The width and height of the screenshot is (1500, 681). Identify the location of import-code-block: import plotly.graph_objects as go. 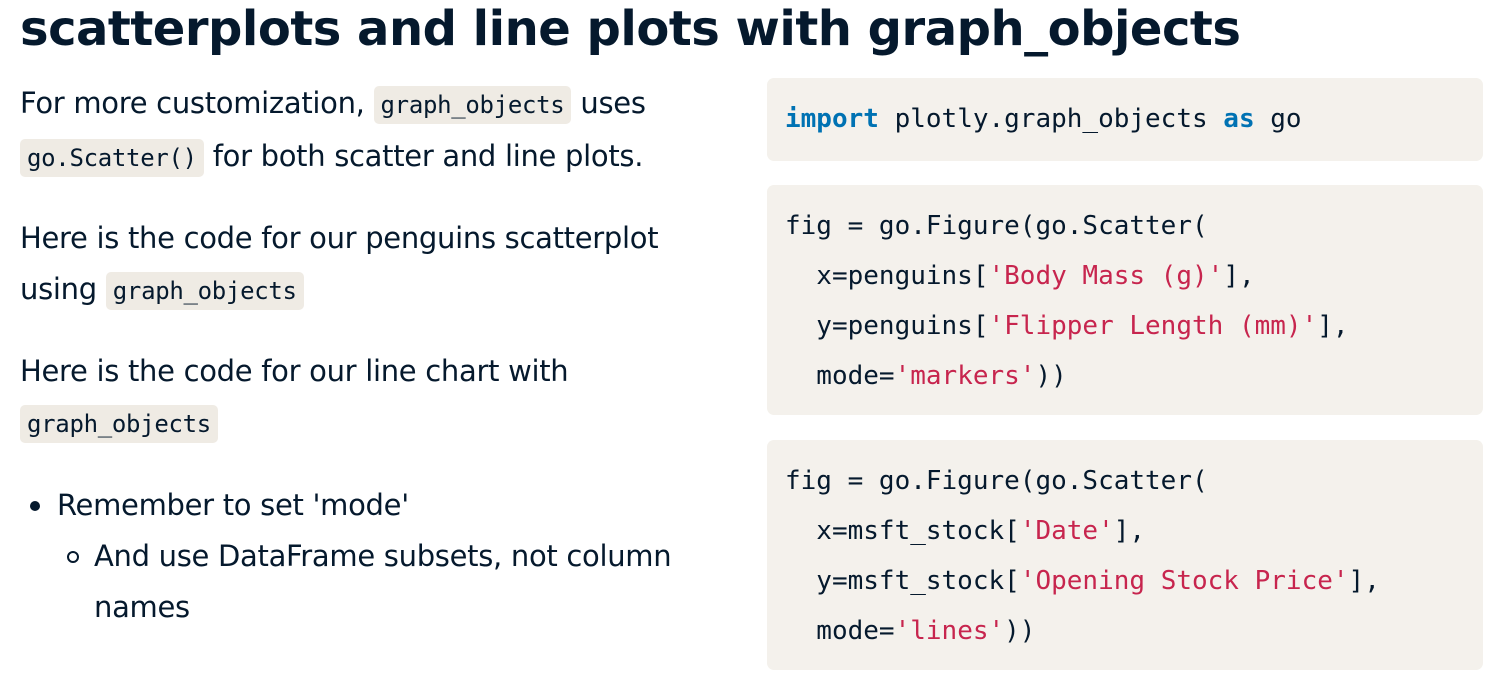
(1125, 119).